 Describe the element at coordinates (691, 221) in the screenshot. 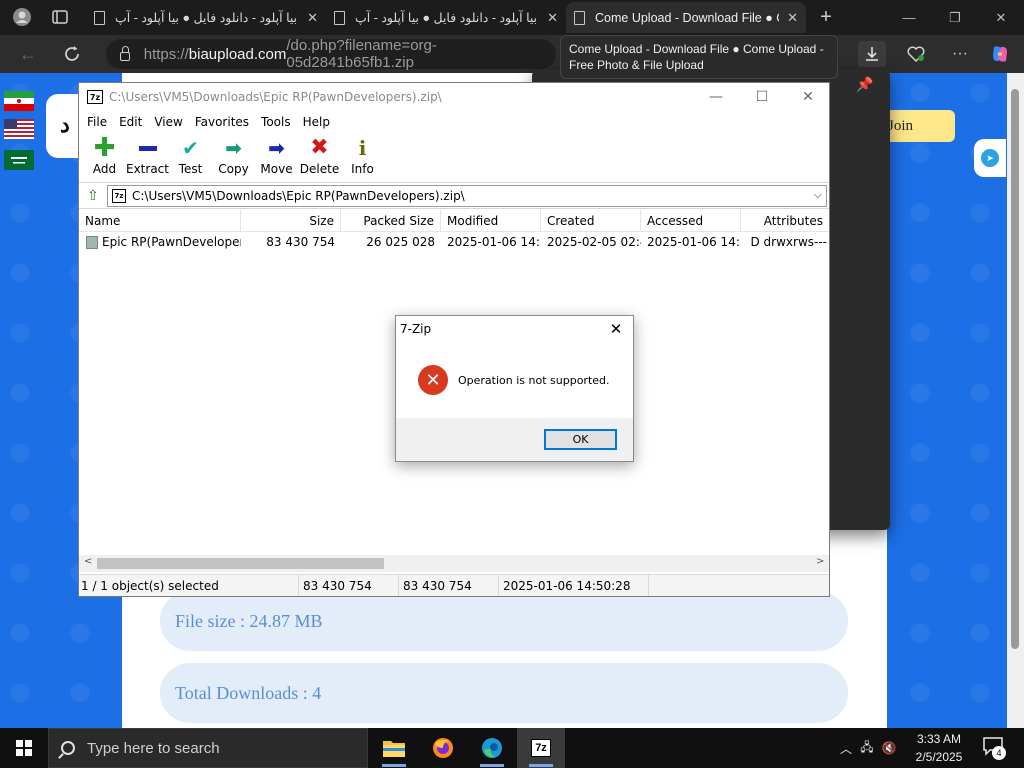

I see `column-header-accessed: Accessed` at that location.